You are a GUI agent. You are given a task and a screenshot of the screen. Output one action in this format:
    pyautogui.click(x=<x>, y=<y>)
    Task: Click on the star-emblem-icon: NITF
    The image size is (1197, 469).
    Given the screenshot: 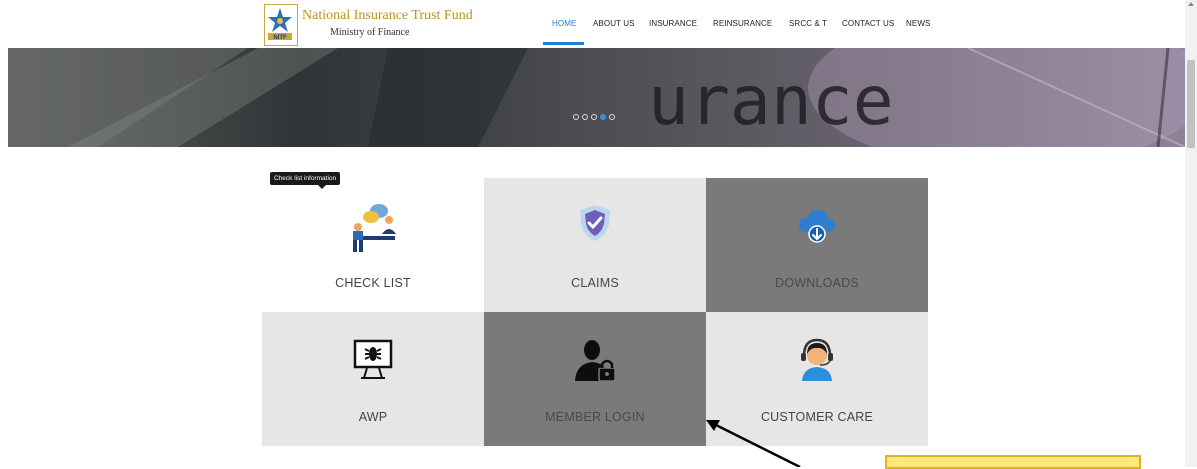 What is the action you would take?
    pyautogui.click(x=280, y=24)
    